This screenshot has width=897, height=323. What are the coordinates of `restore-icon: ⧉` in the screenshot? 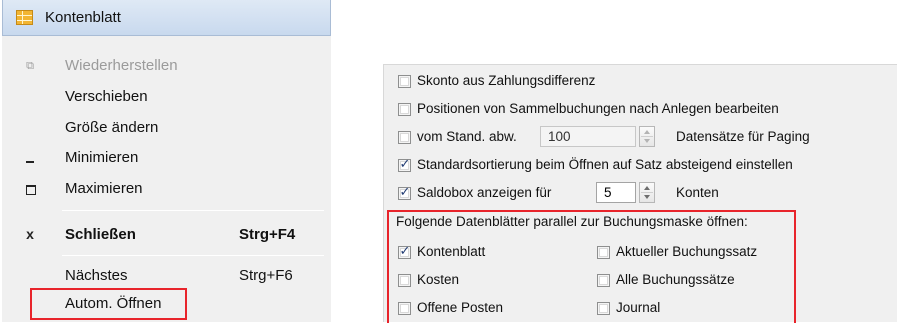 It's located at (30, 66).